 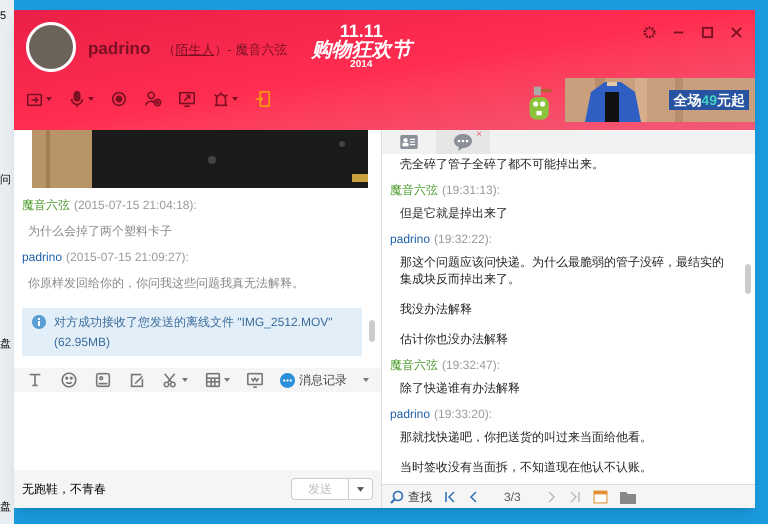 What do you see at coordinates (562, 271) in the screenshot?
I see `message-text: 那这个问题应该问快递。为什么最脆弱的管子没碎，最结实的集成块反而掉出来了。` at bounding box center [562, 271].